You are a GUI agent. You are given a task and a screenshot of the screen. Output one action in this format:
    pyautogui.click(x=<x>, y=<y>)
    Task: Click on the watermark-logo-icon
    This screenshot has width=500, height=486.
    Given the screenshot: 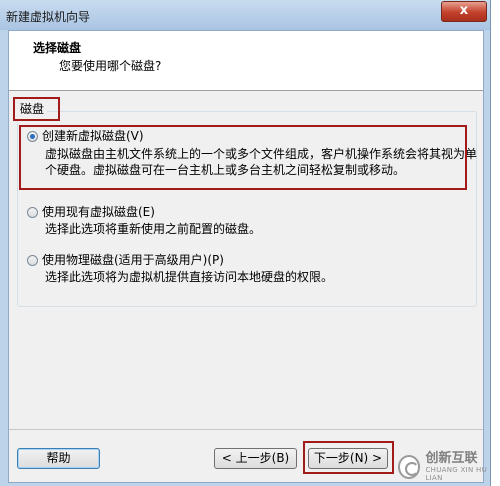 What is the action you would take?
    pyautogui.click(x=409, y=467)
    